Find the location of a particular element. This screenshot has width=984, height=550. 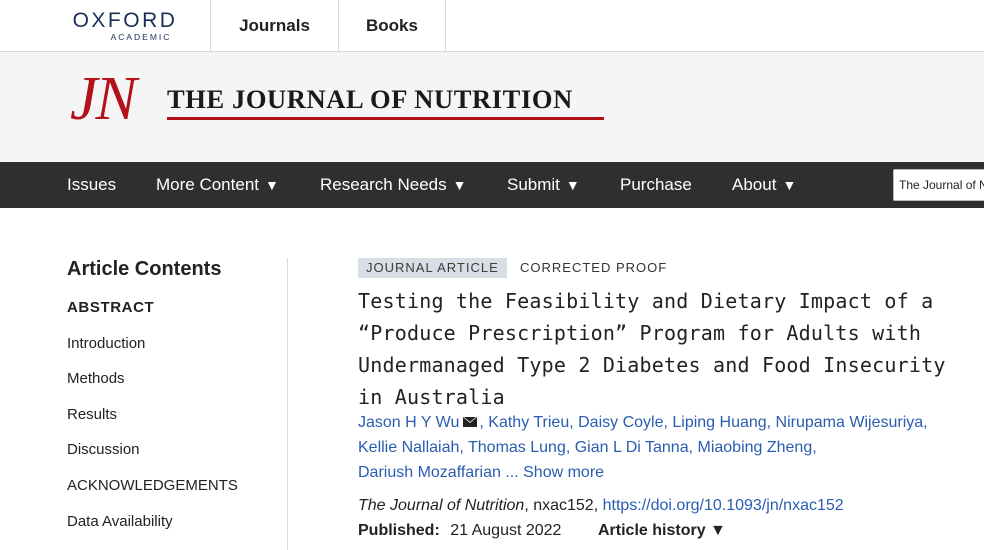

nav-research-needs: Research Needs ▼ is located at coordinates (393, 185).